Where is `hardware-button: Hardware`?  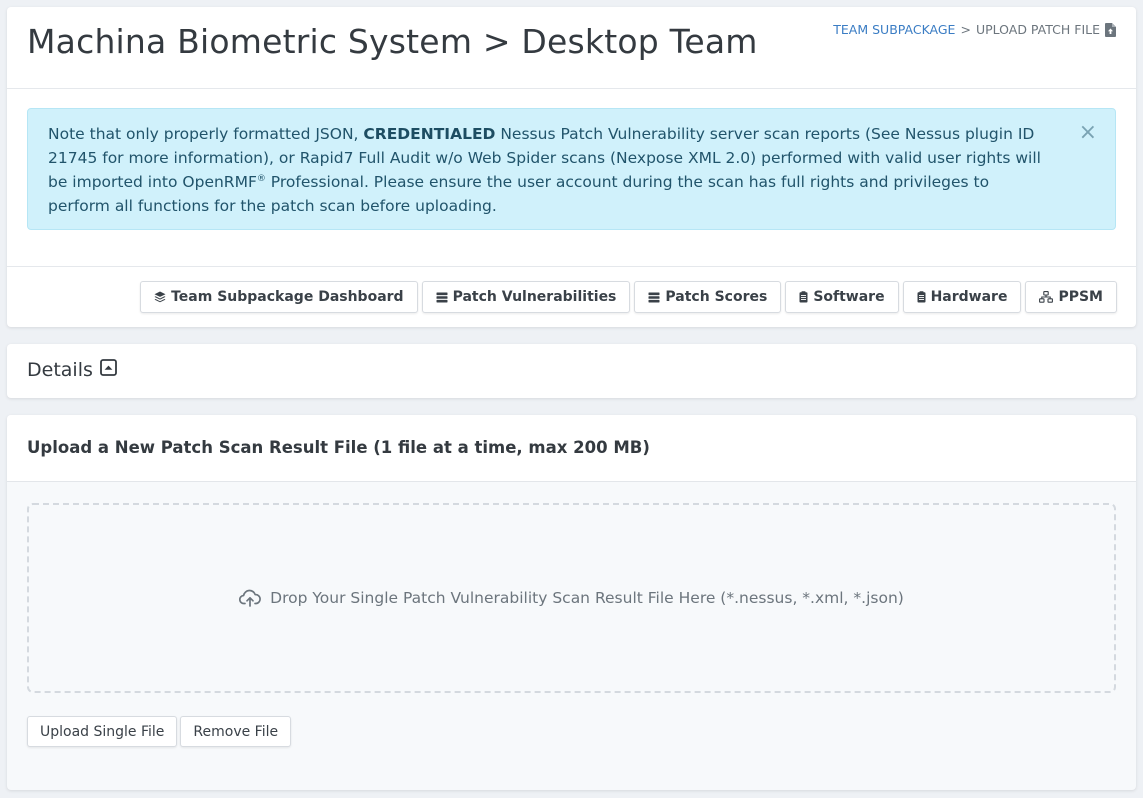
hardware-button: Hardware is located at coordinates (962, 297).